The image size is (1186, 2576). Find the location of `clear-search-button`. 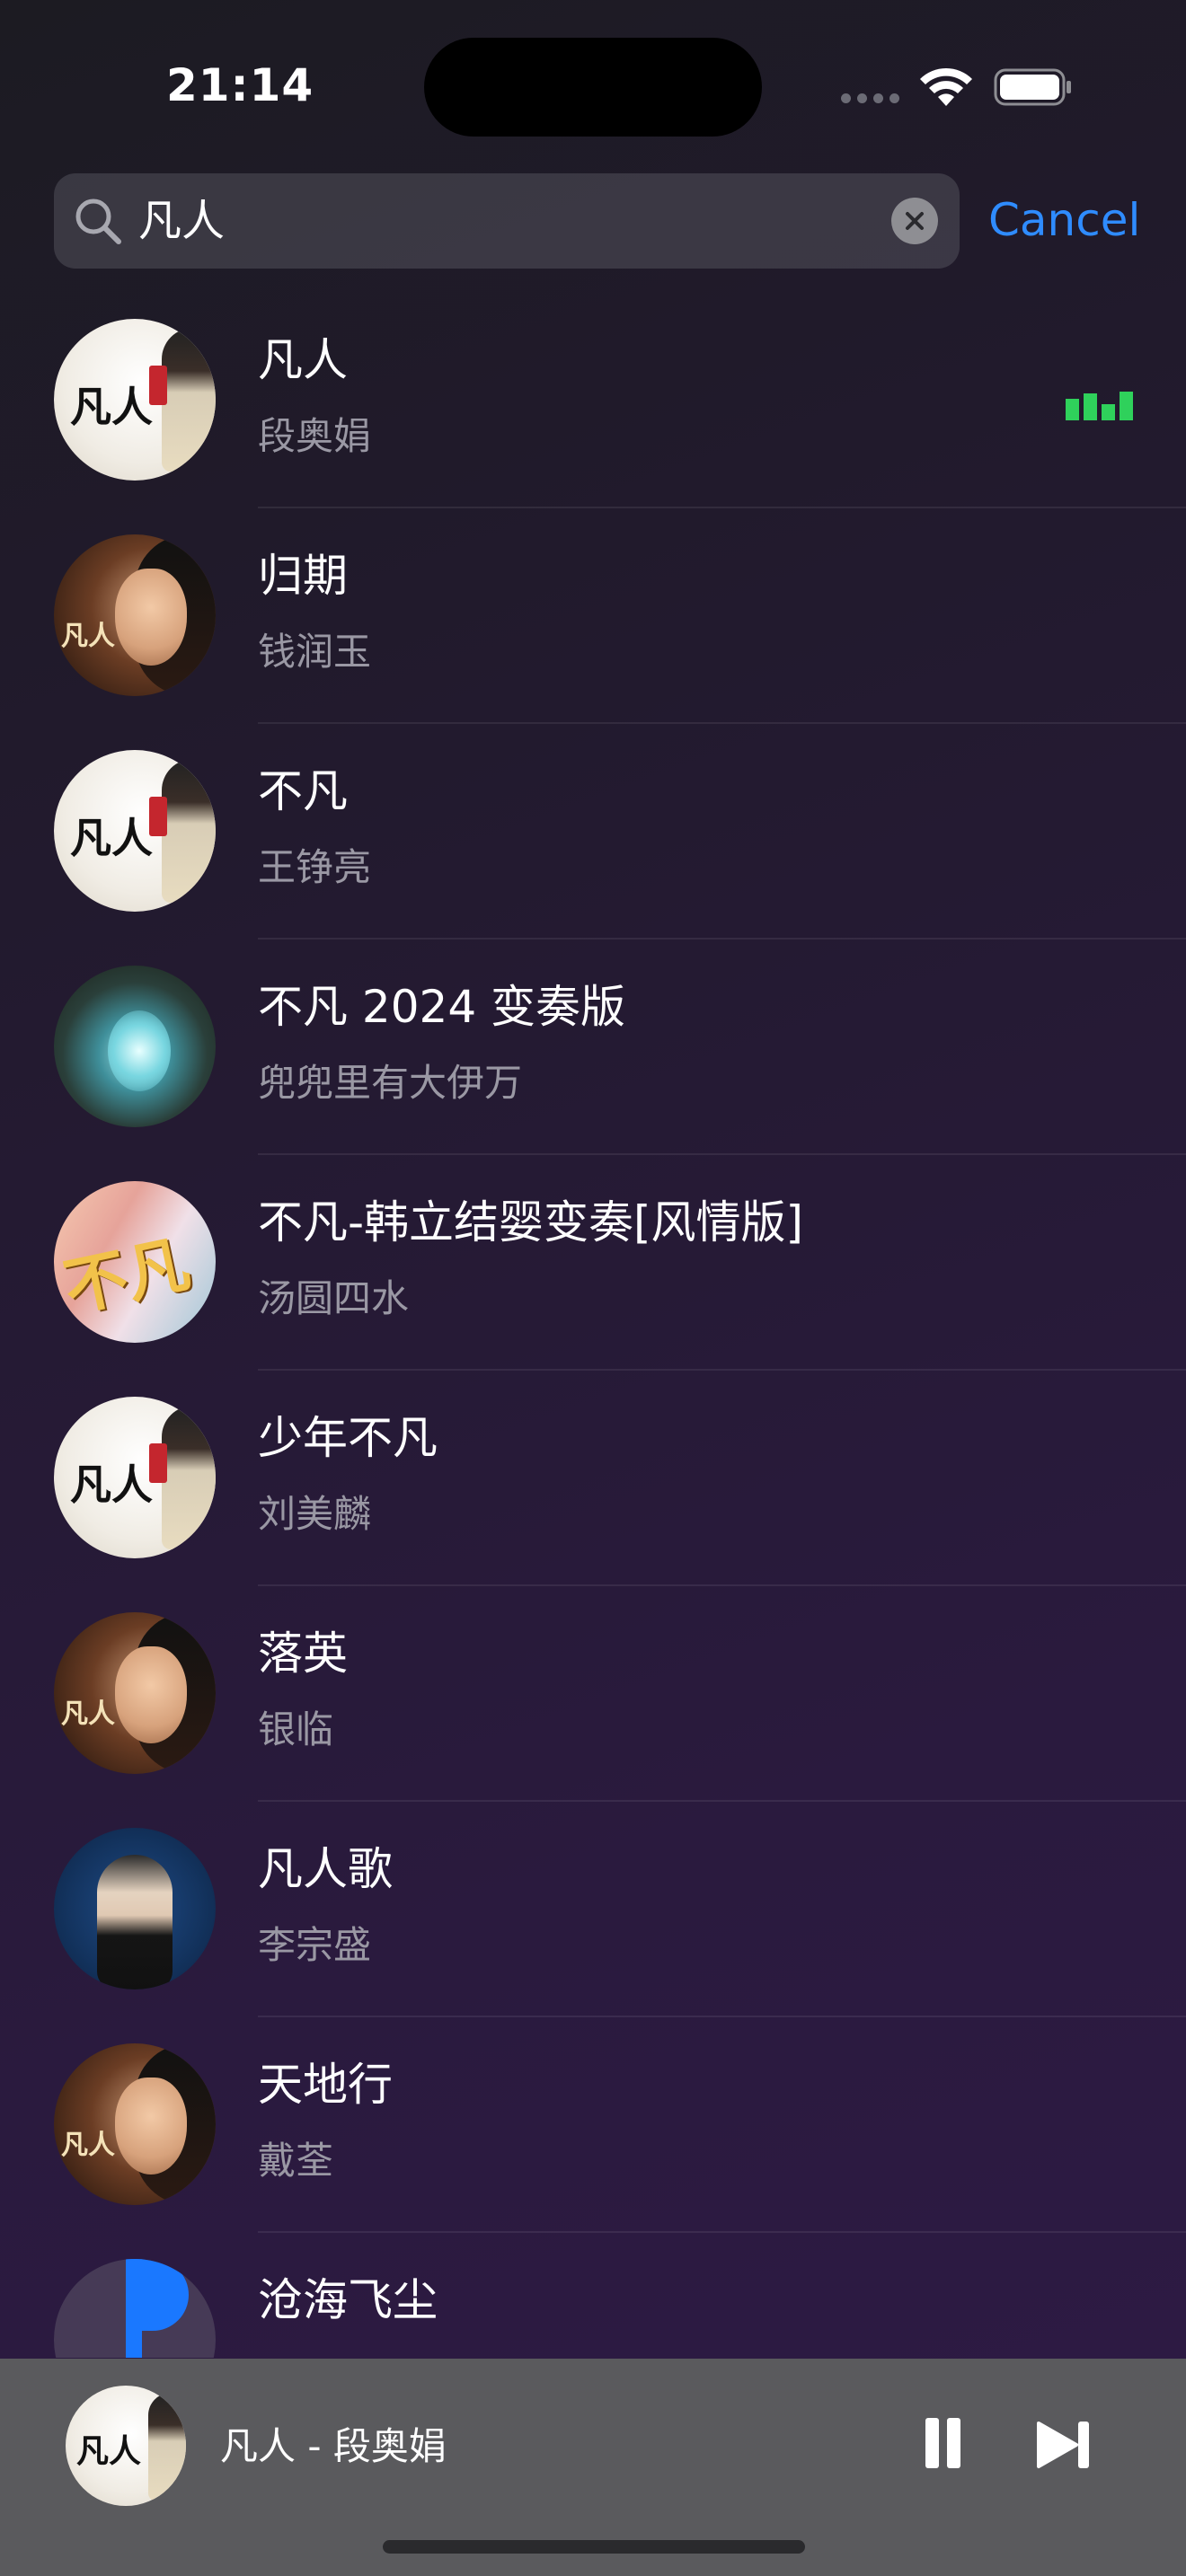

clear-search-button is located at coordinates (914, 221).